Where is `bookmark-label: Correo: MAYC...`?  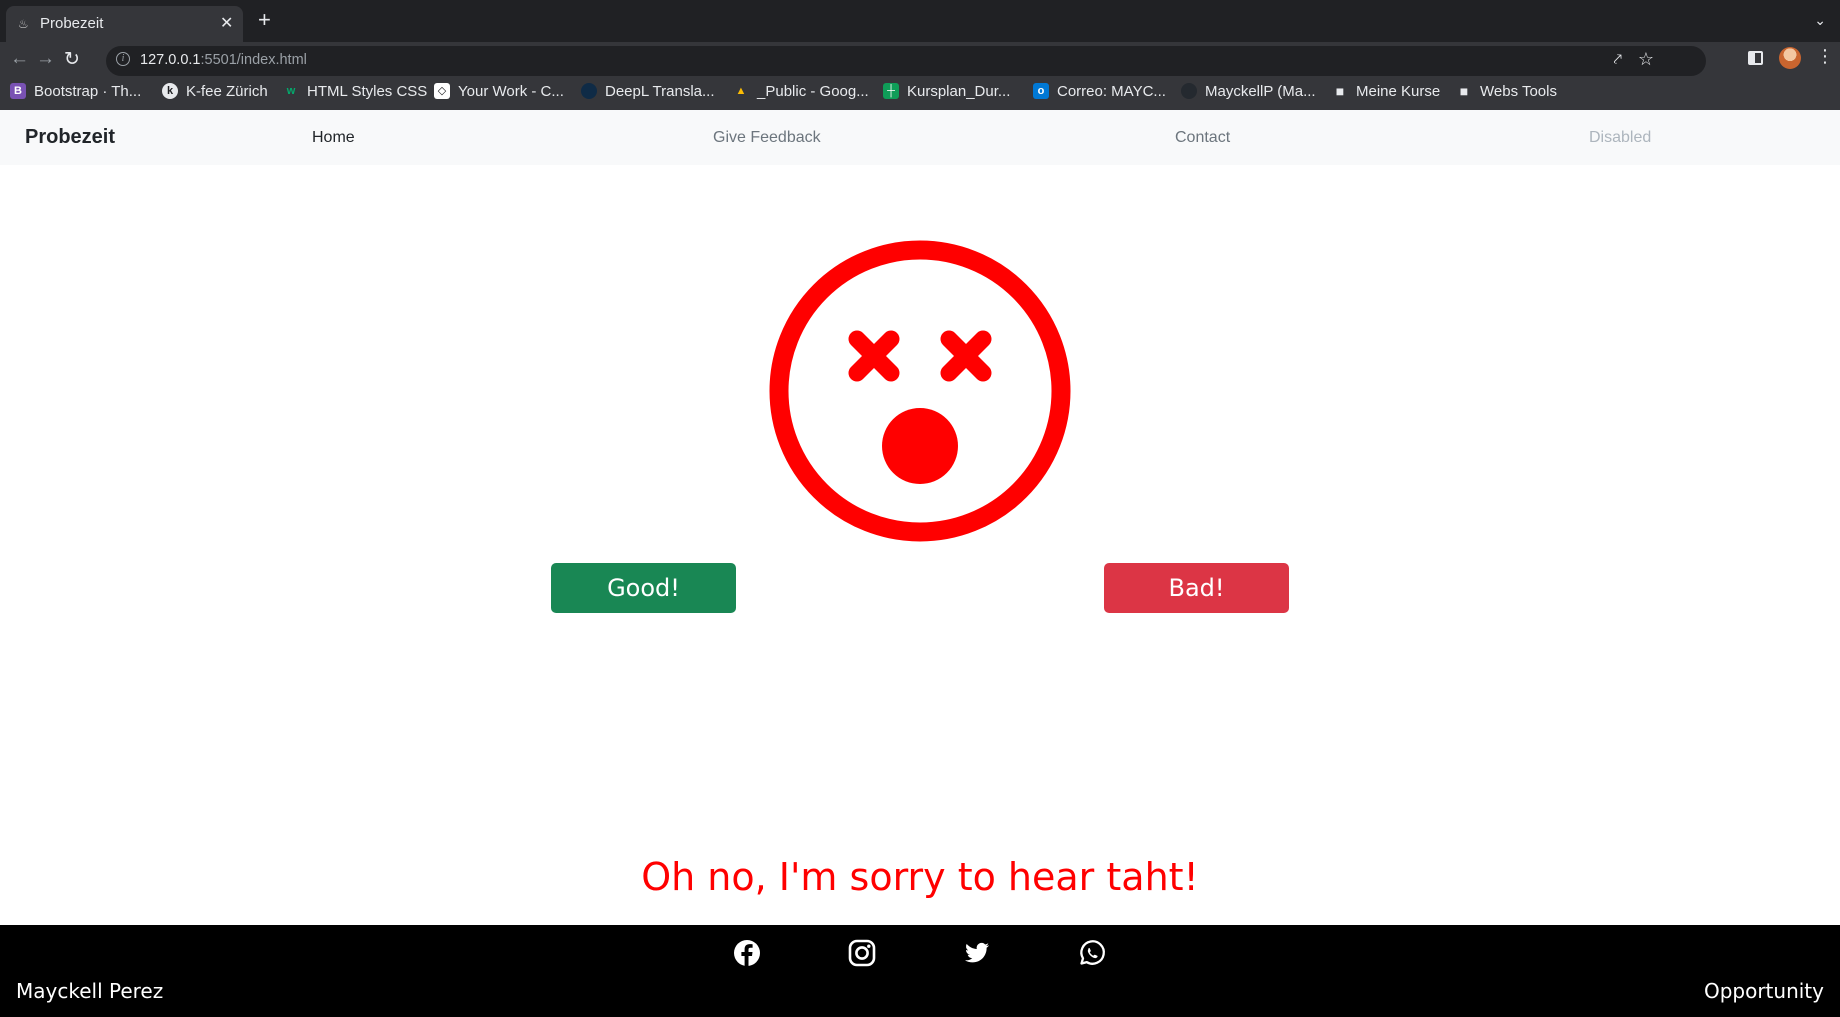 bookmark-label: Correo: MAYC... is located at coordinates (1111, 91).